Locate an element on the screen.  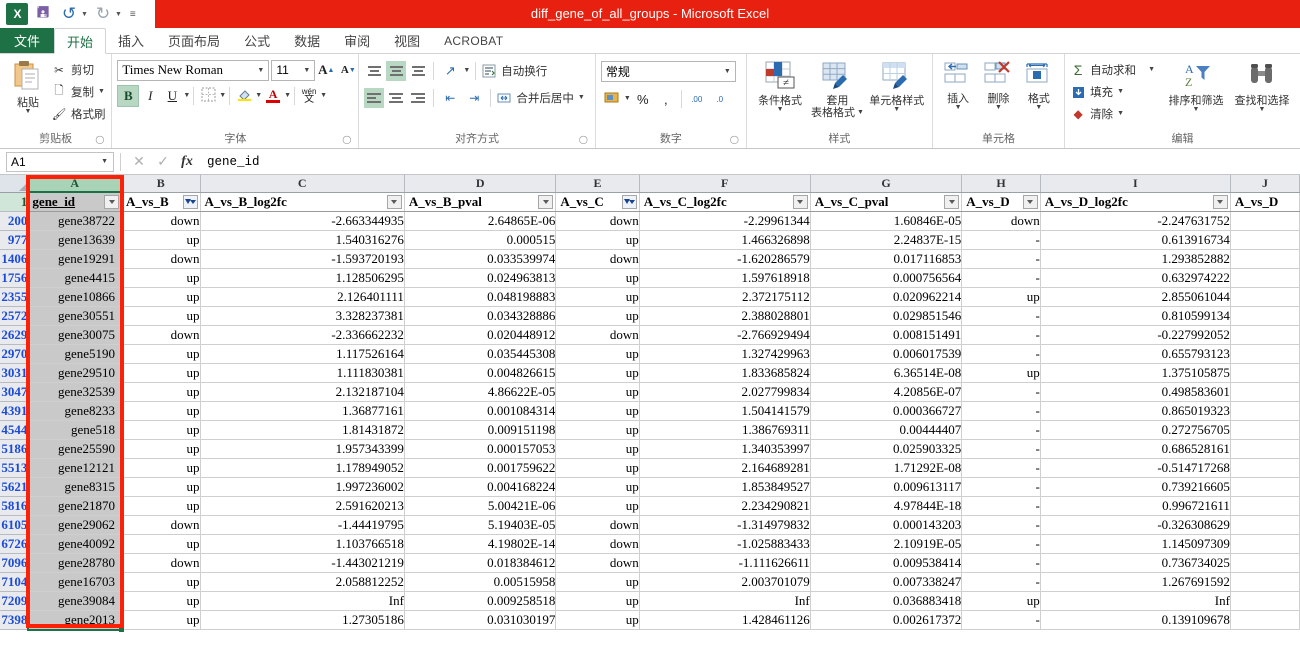
data-cell: 2.64865E-06 is located at coordinates (480, 221).